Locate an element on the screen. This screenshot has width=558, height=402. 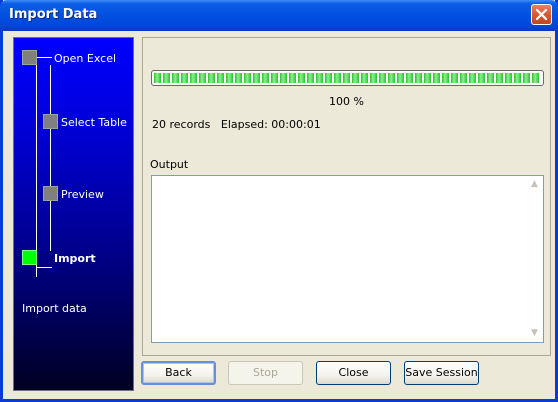
title-bar: Import Data is located at coordinates (279, 15).